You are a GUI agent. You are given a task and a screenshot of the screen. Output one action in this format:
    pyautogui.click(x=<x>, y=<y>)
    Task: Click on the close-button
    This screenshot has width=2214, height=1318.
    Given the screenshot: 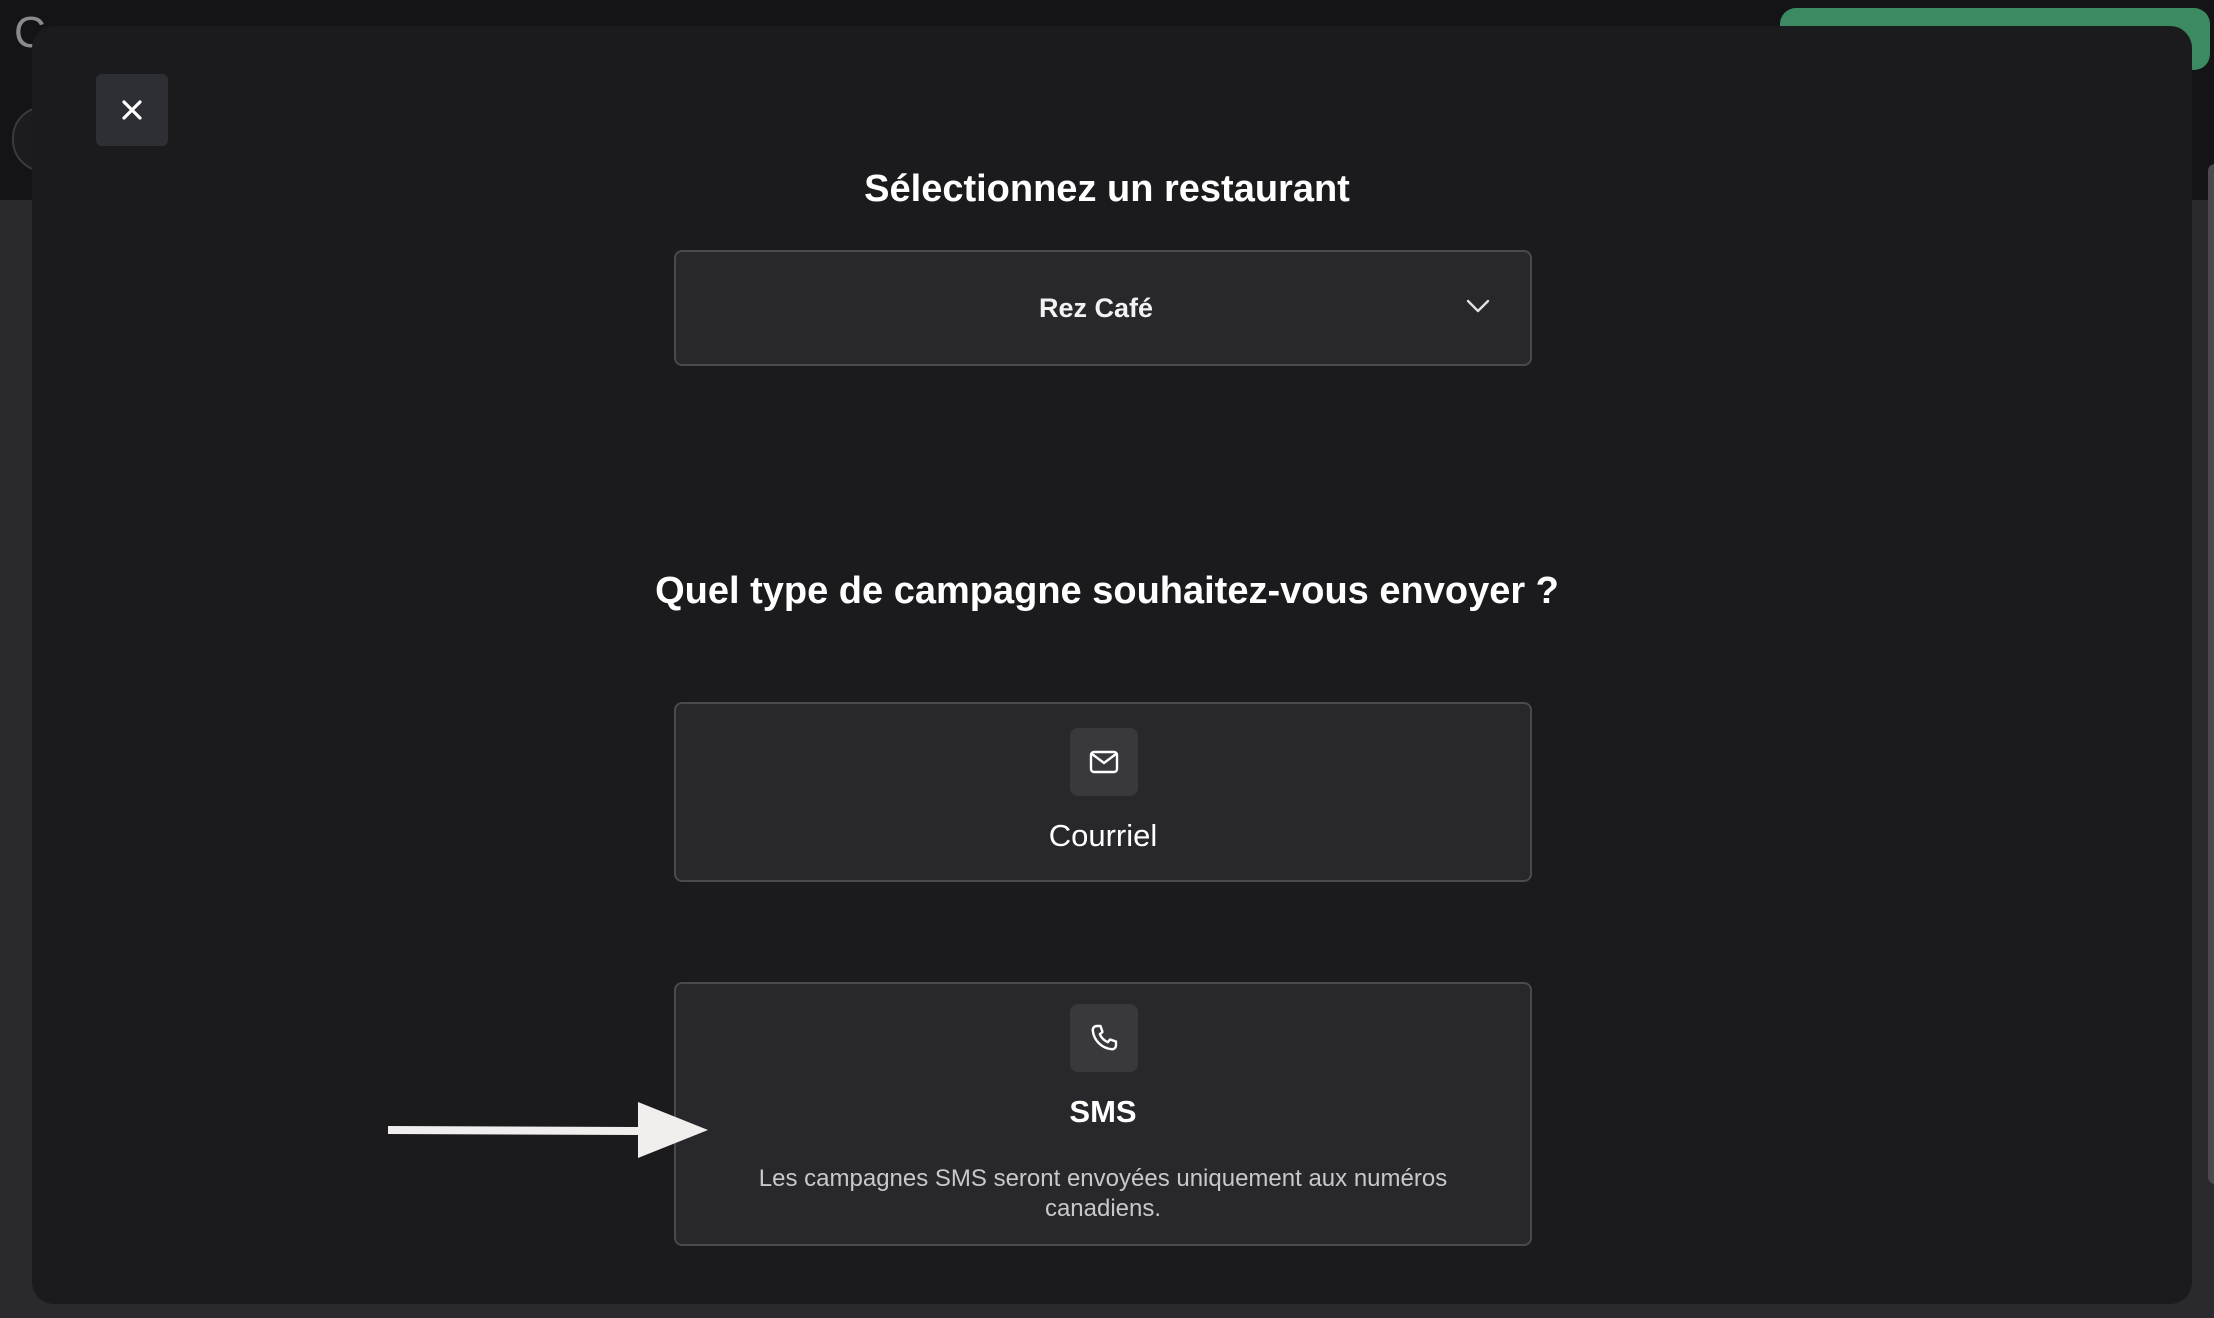 What is the action you would take?
    pyautogui.click(x=132, y=110)
    